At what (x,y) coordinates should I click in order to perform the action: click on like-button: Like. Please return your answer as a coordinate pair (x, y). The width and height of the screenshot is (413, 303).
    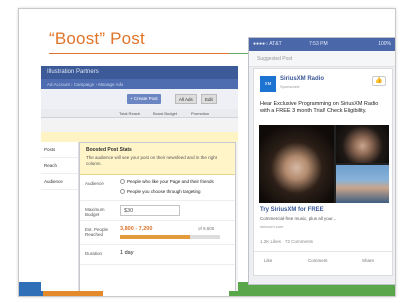
    Looking at the image, I should click on (268, 260).